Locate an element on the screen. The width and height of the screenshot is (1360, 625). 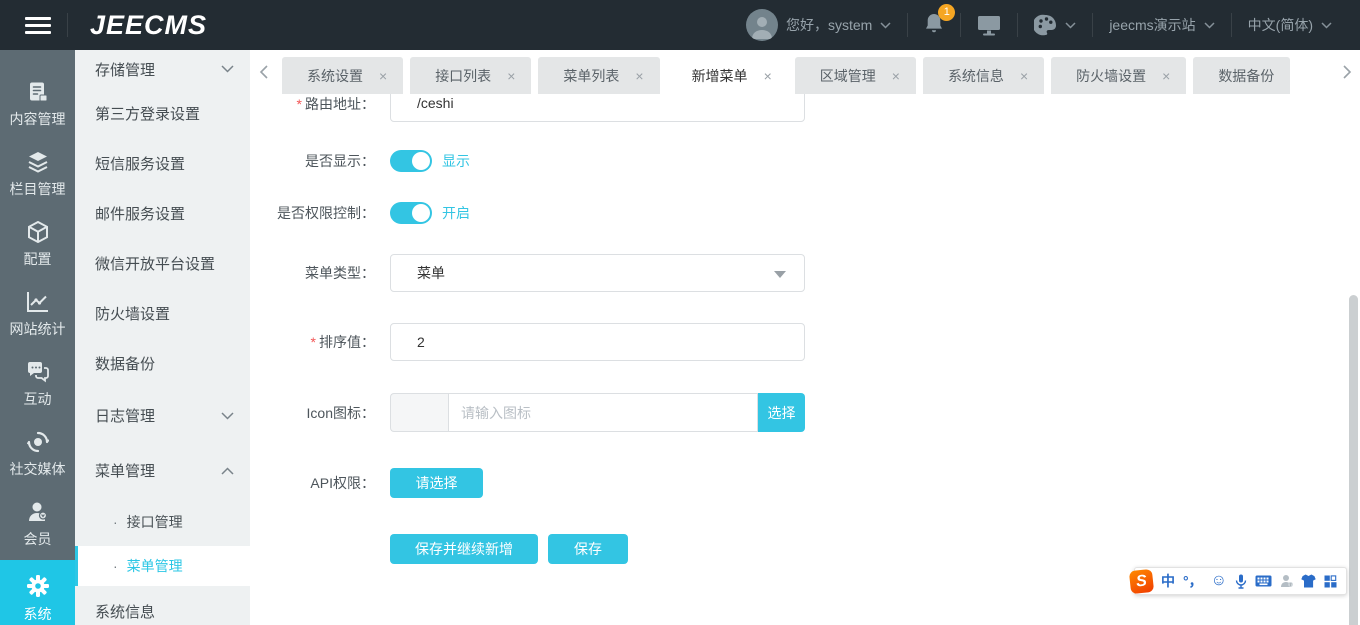
microphone-icon is located at coordinates (1241, 581).